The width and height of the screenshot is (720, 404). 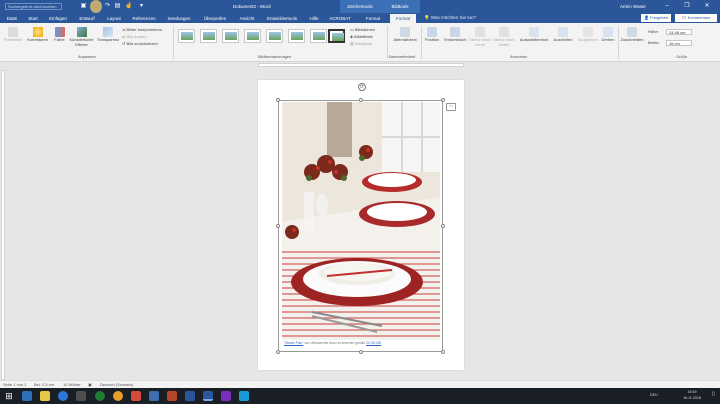 I want to click on file-explorer-icon, so click(x=45, y=396).